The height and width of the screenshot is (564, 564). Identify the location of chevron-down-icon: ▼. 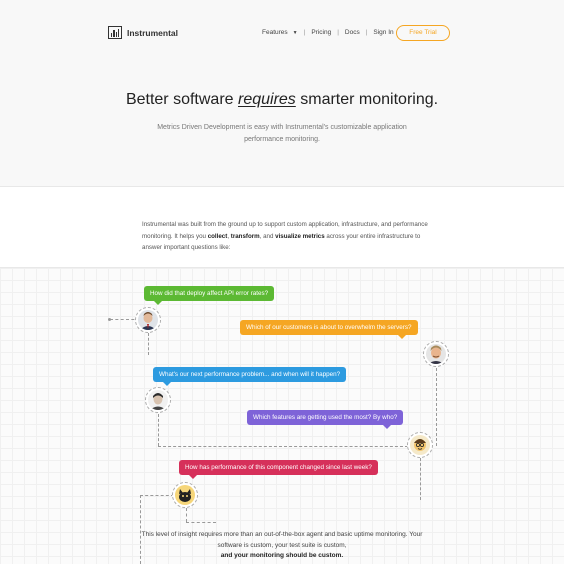
(295, 33).